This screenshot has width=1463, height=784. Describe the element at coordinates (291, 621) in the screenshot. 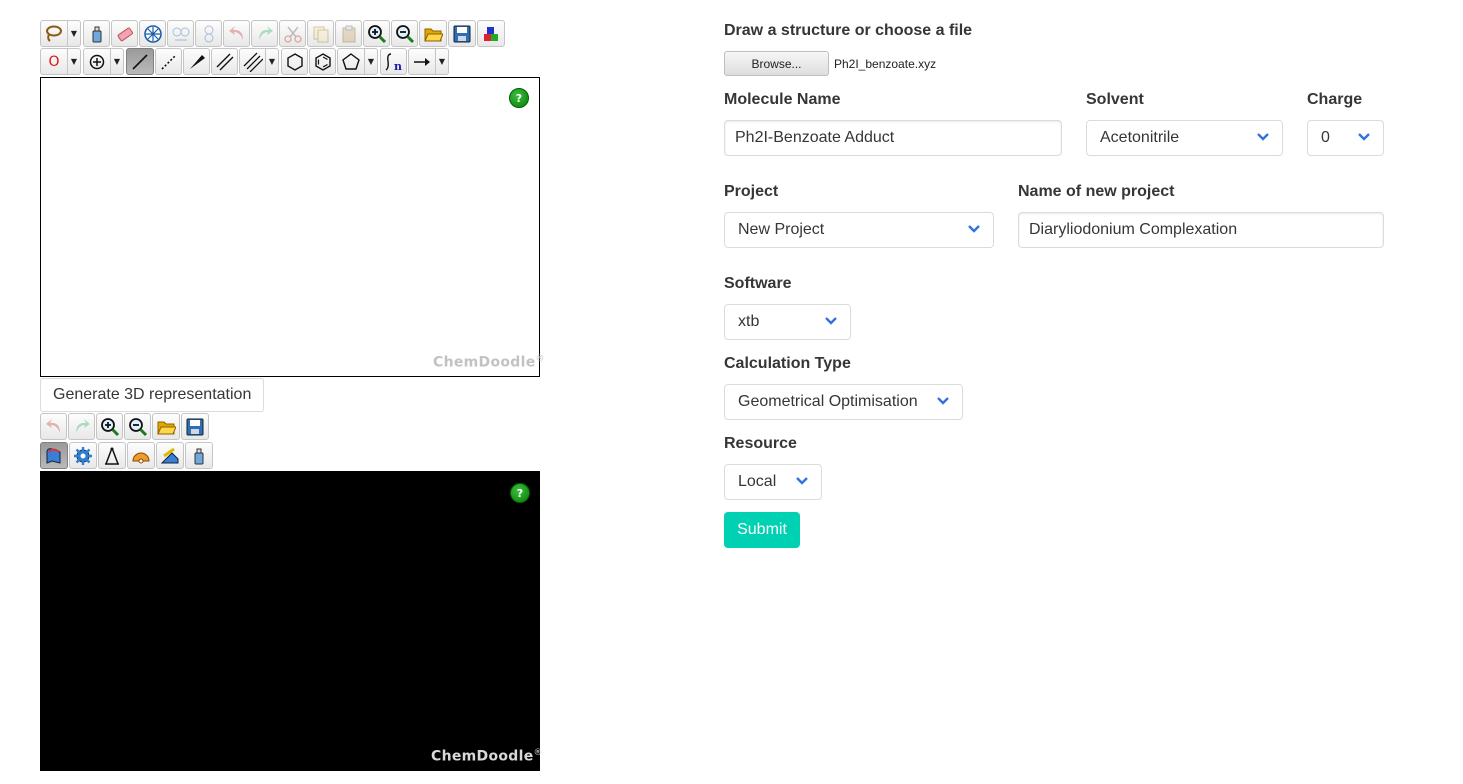

I see `viewer-3d-canvas: ? ChemDoodle®` at that location.